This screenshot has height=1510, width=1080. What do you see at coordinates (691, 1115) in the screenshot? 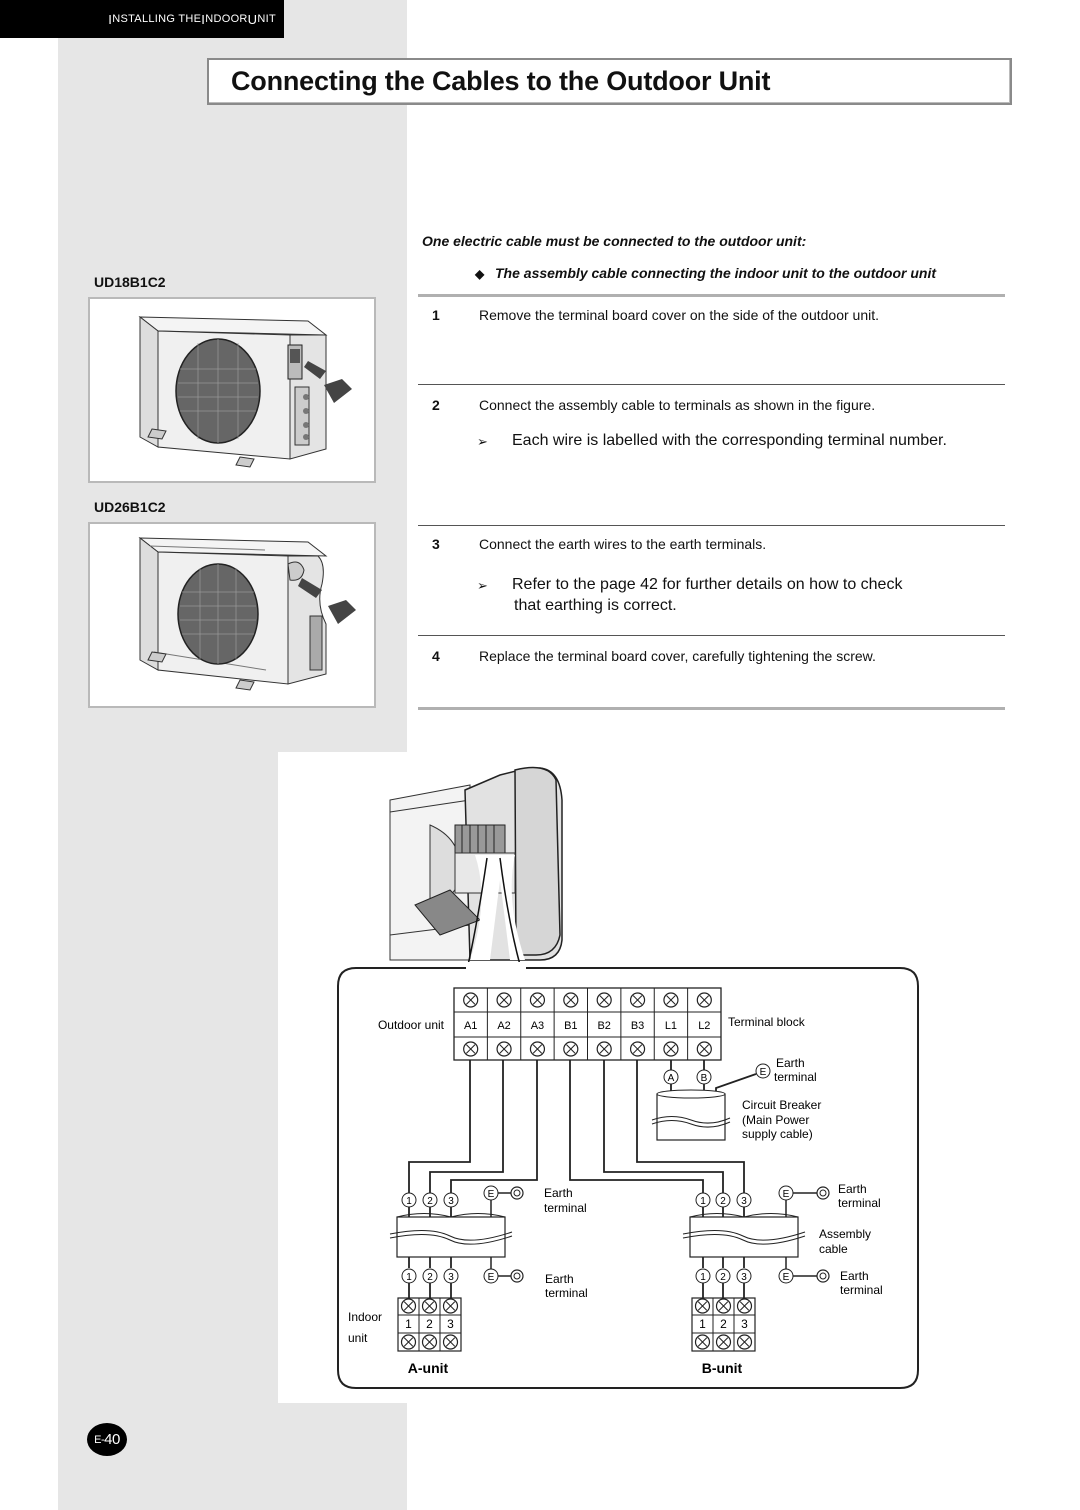
I see `circuit-breaker-cable` at bounding box center [691, 1115].